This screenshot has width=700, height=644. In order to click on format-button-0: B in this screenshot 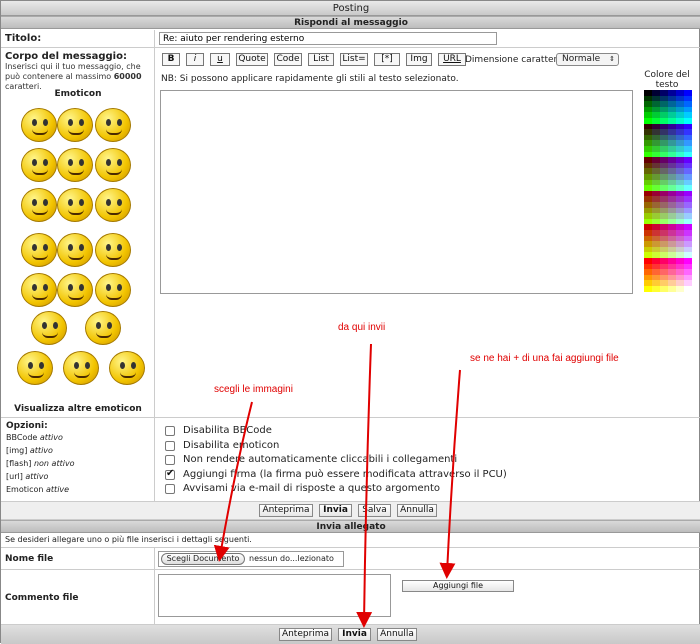, I will do `click(171, 59)`.